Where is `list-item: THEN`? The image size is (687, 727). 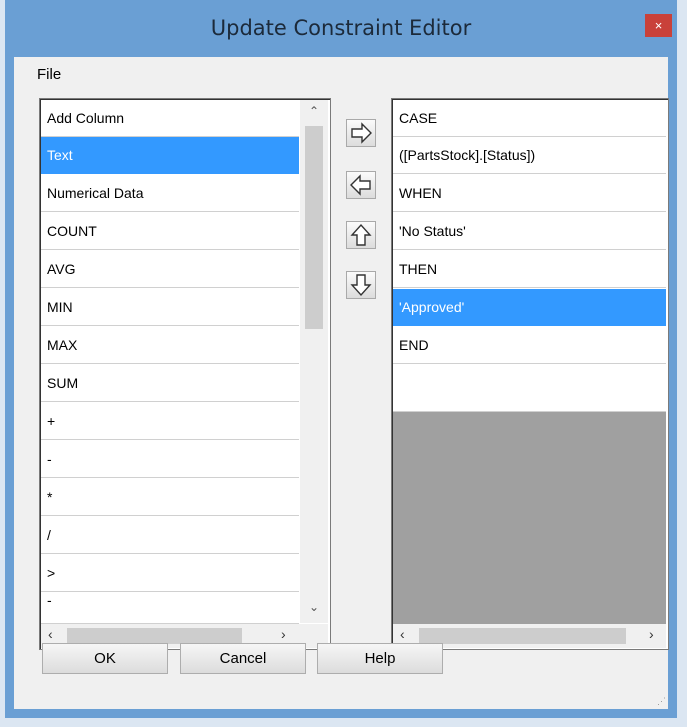
list-item: THEN is located at coordinates (529, 269).